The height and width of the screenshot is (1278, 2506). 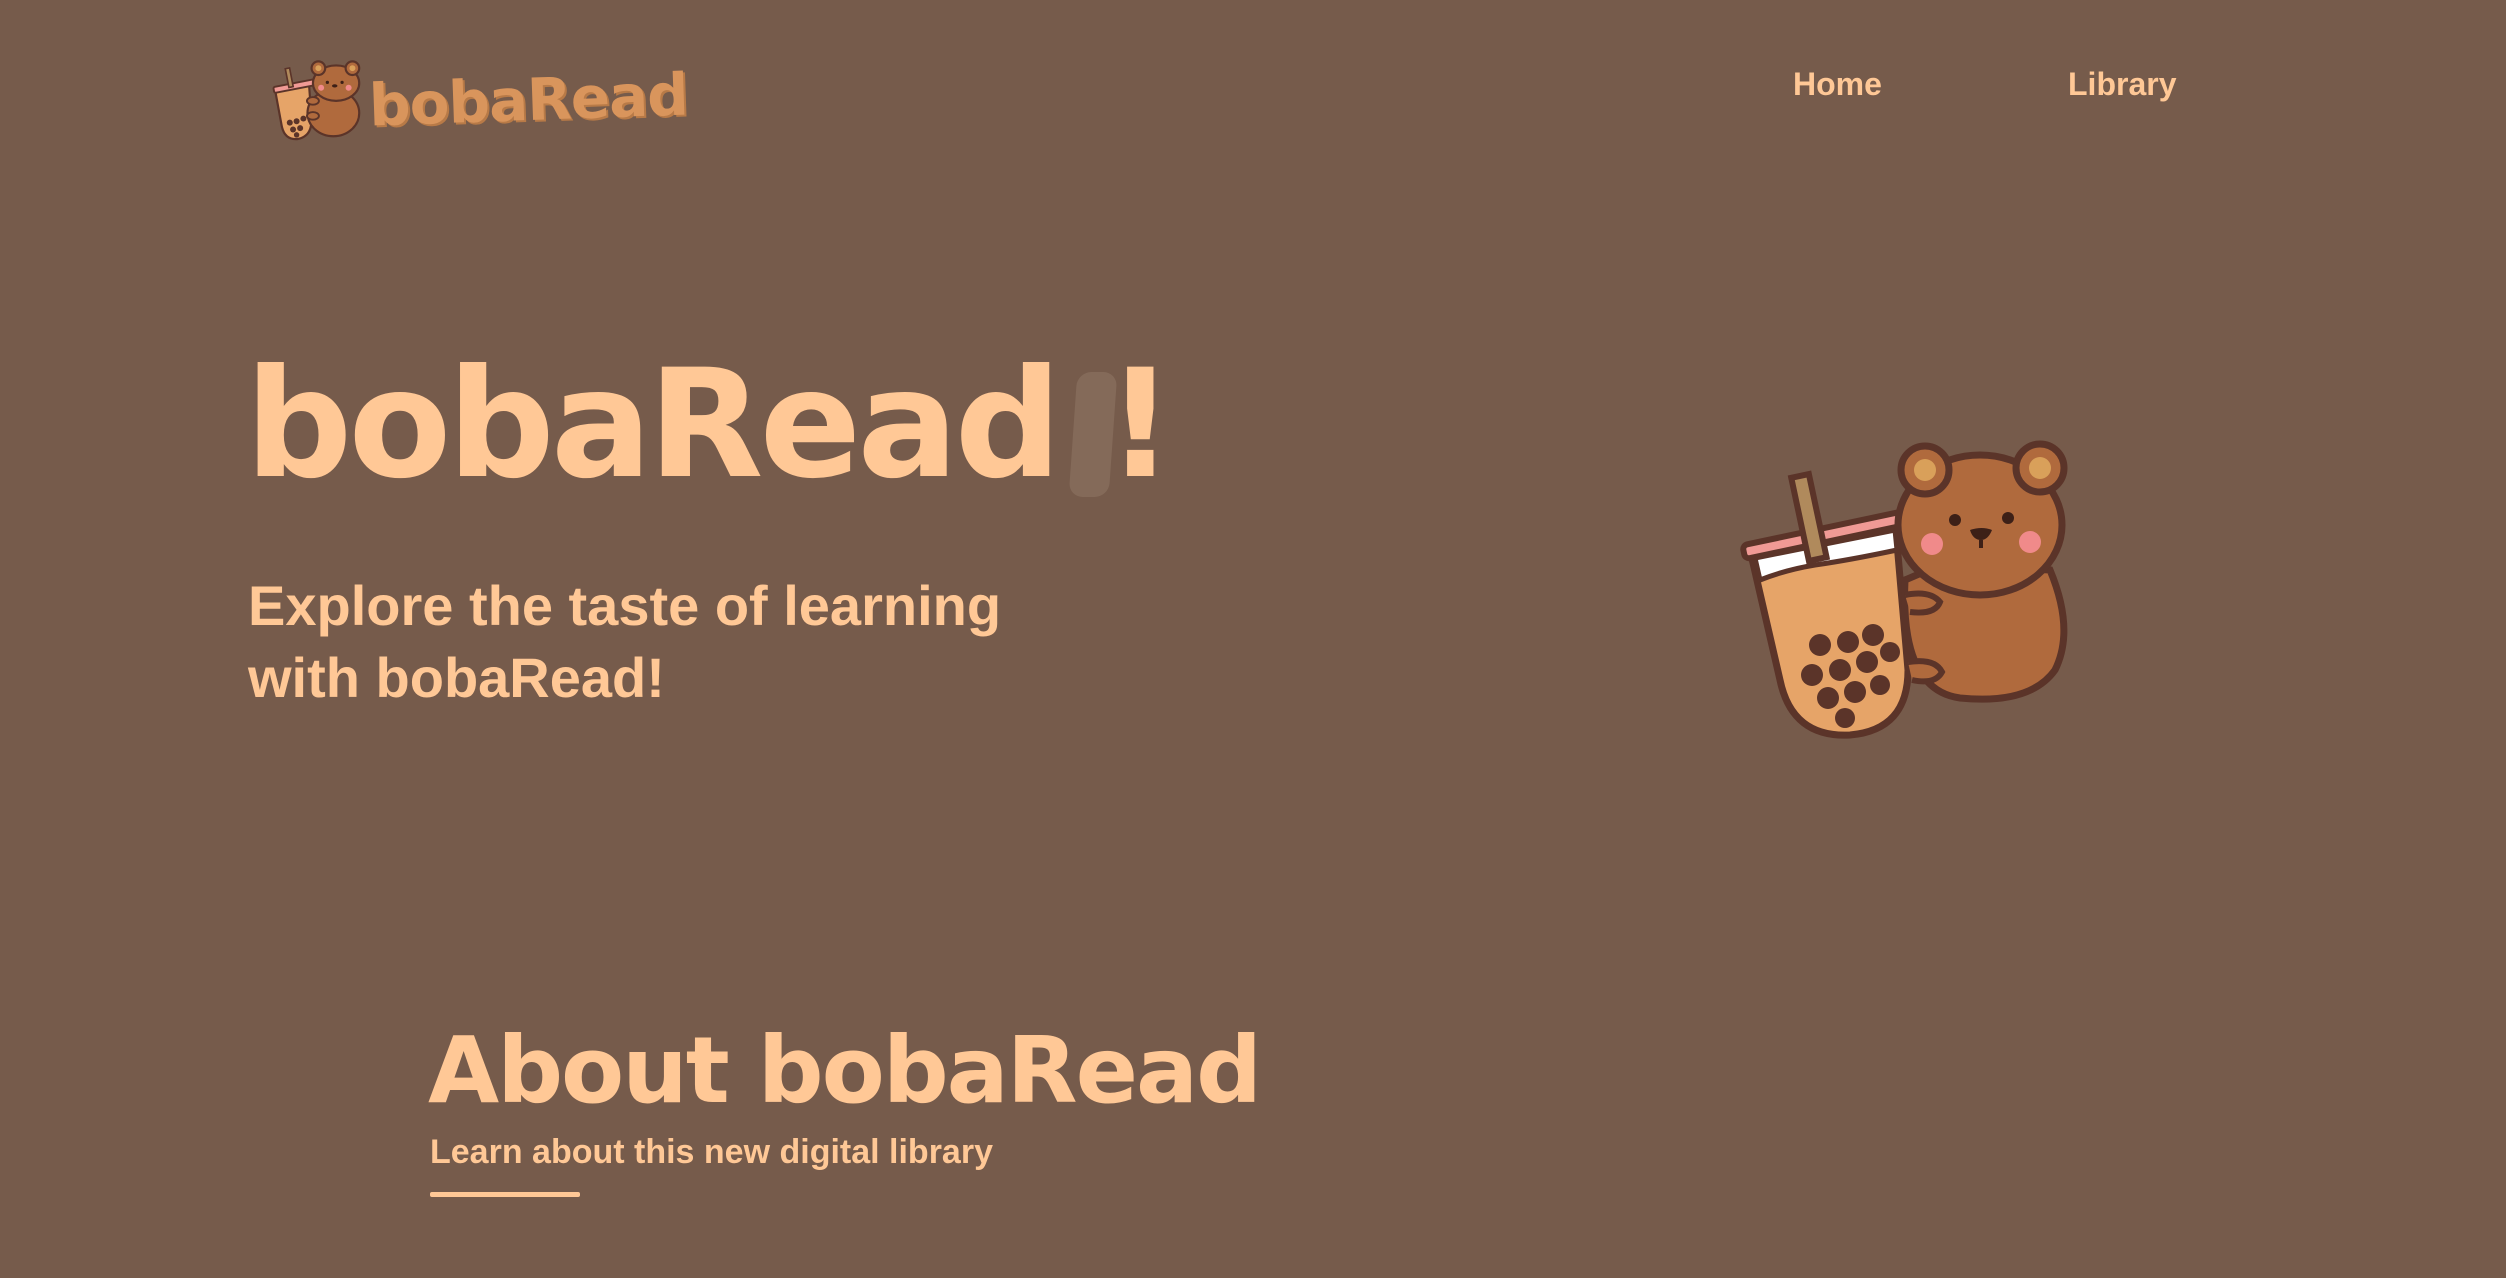 I want to click on about-title: About bobaRead, so click(x=845, y=1070).